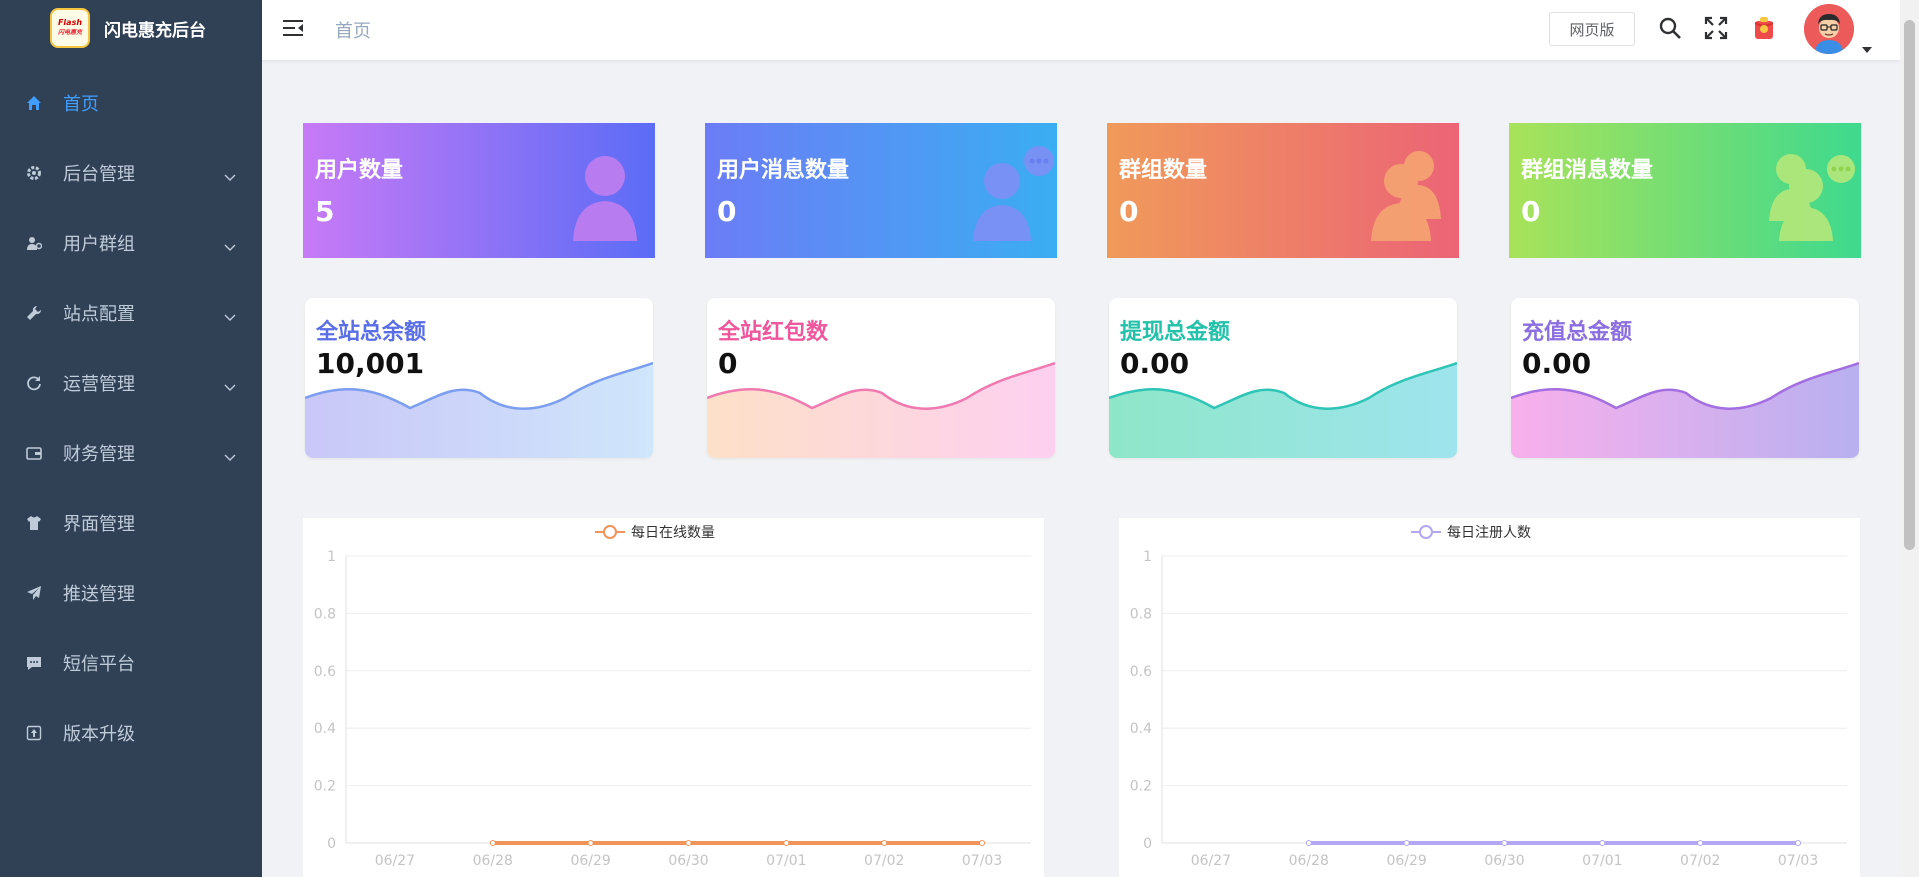 Image resolution: width=1919 pixels, height=877 pixels. Describe the element at coordinates (1685, 190) in the screenshot. I see `stat-card-group-messages: 群组消息数量 0` at that location.